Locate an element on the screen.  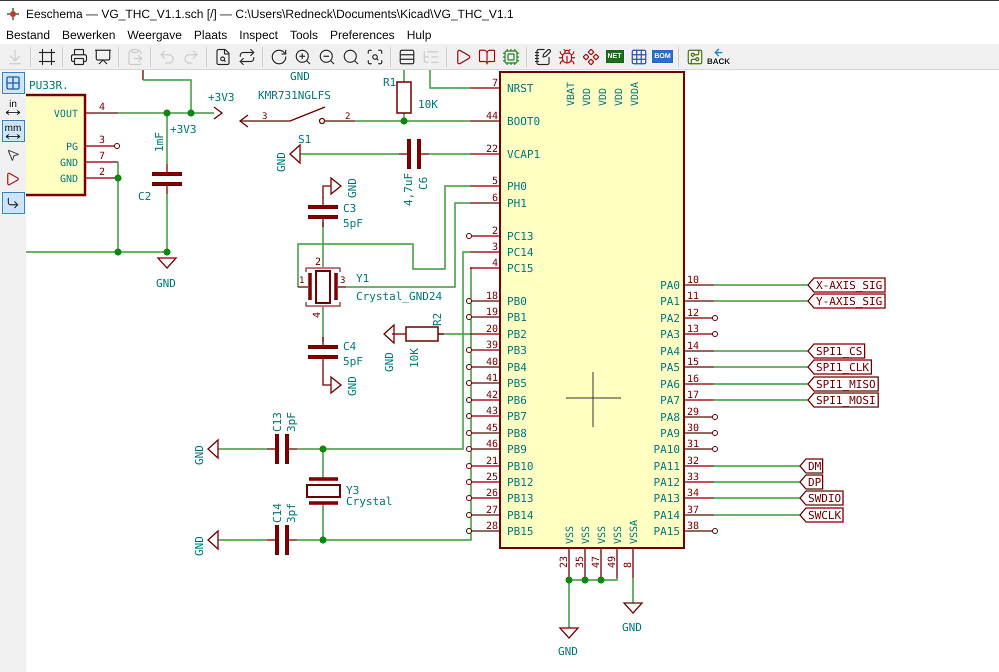
value-label: KMR731NGLFS is located at coordinates (294, 95).